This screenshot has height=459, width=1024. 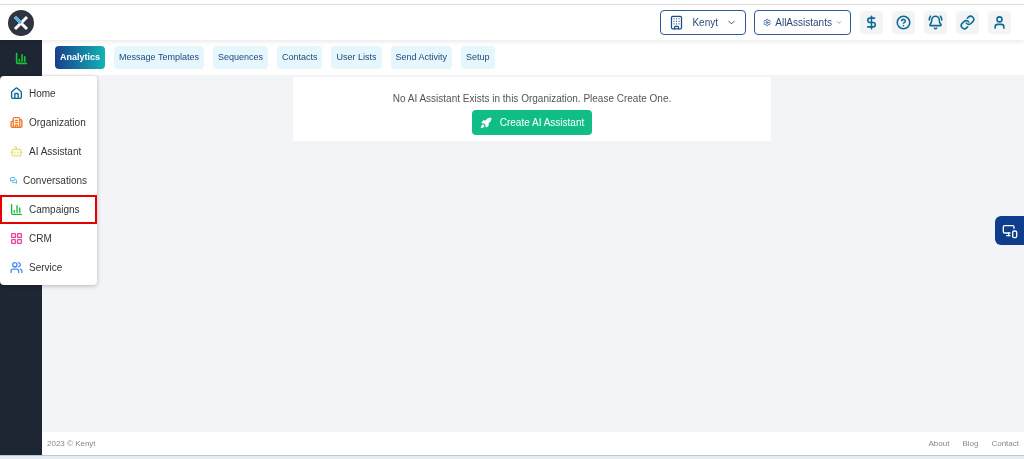 I want to click on link-icon, so click(x=967, y=22).